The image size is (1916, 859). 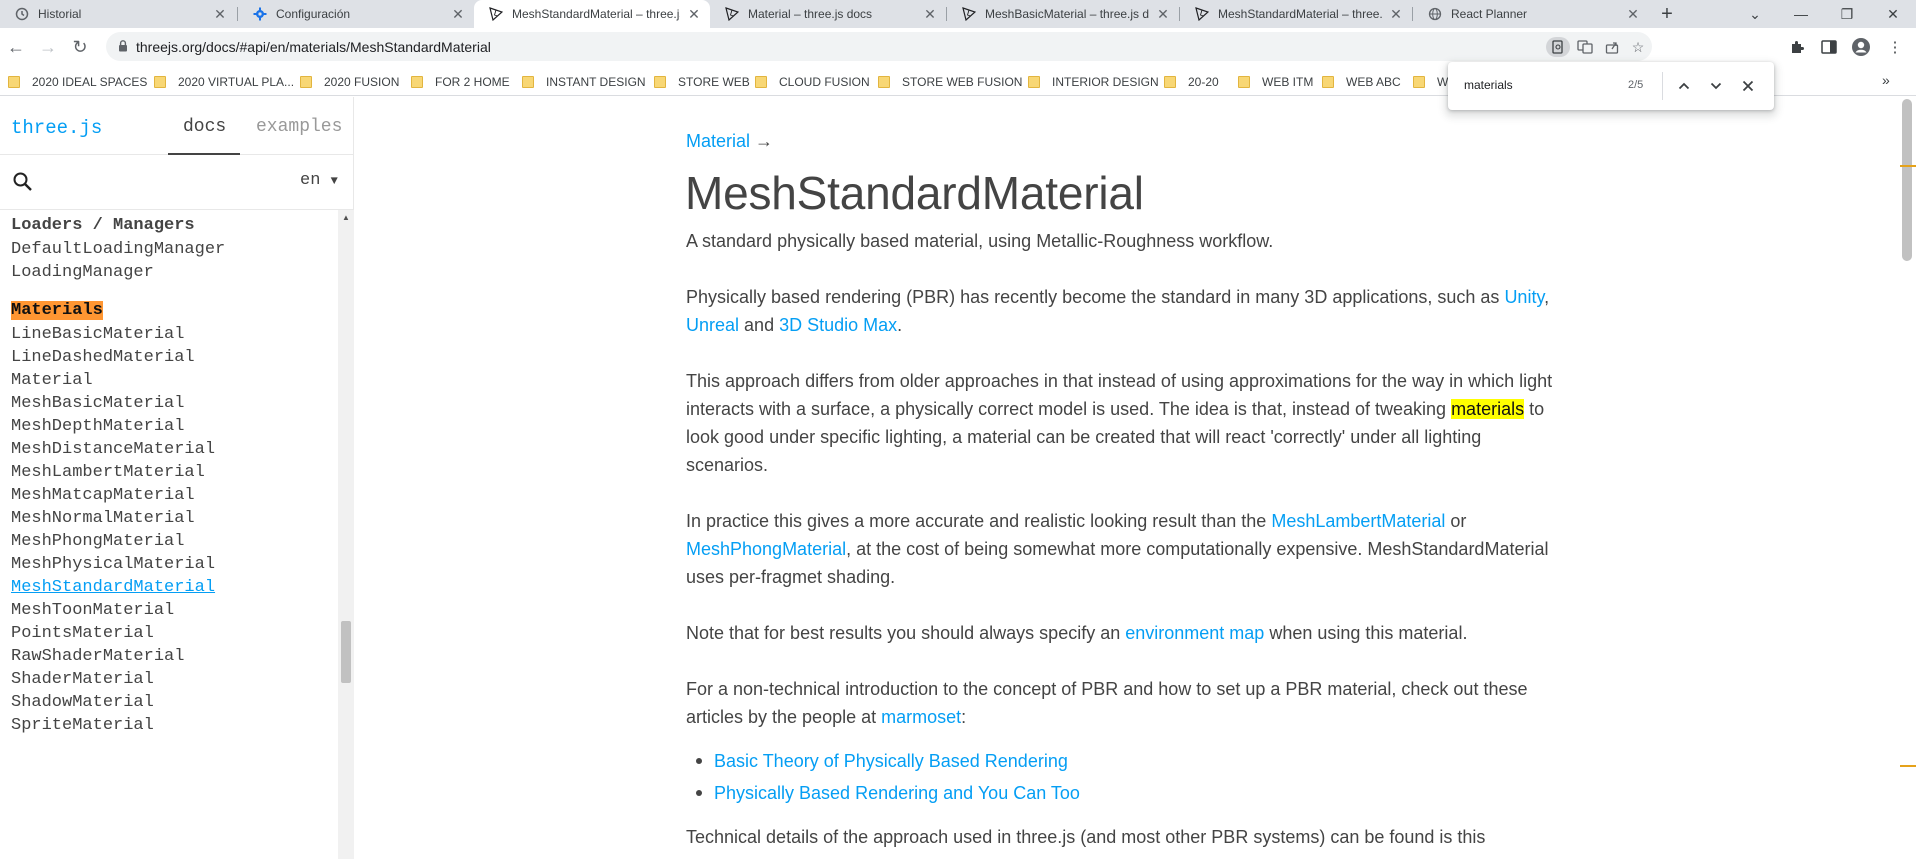 I want to click on text: or, so click(x=1458, y=521).